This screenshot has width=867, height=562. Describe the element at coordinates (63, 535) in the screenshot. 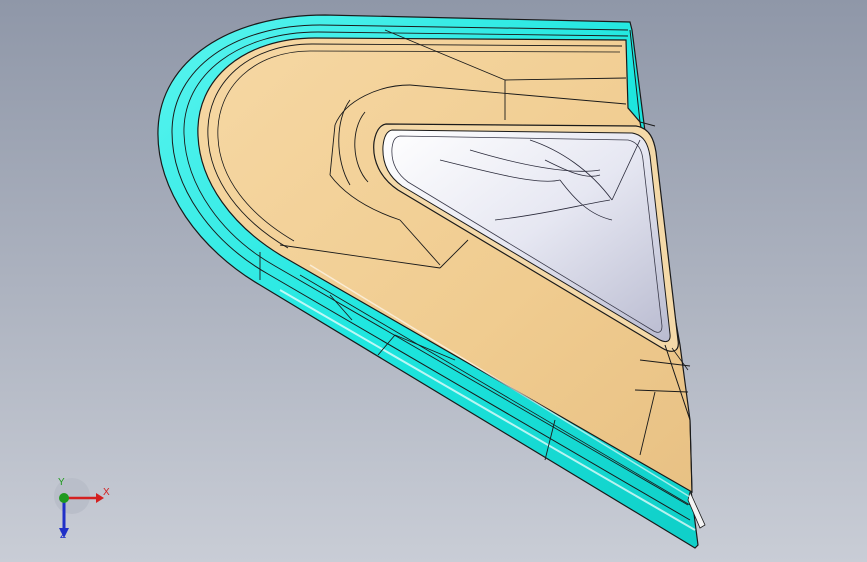

I see `z-axis-label: Z` at that location.